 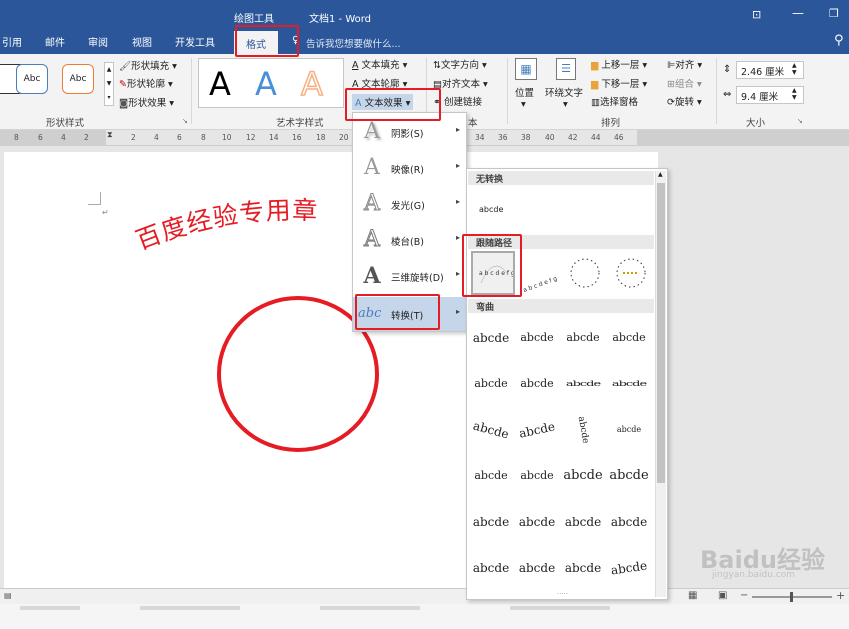 I want to click on no-transform-option: abcde, so click(x=491, y=209).